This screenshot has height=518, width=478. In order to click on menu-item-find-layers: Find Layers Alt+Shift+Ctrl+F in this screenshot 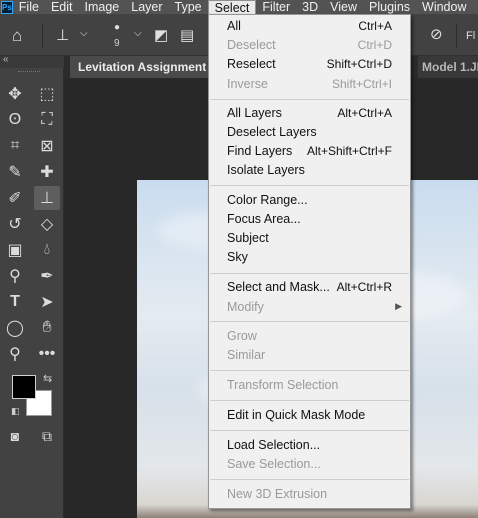, I will do `click(309, 151)`.